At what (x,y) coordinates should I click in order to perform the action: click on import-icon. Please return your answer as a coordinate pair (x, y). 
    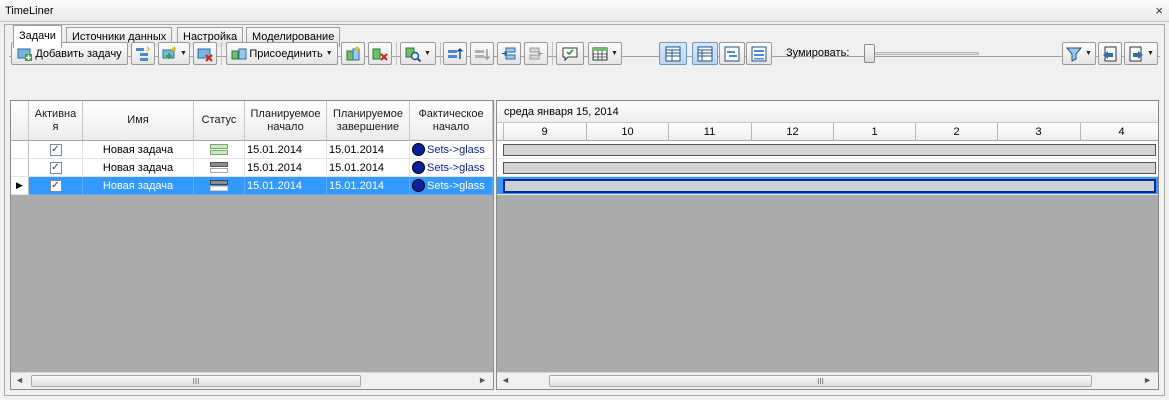
    Looking at the image, I should click on (1110, 54).